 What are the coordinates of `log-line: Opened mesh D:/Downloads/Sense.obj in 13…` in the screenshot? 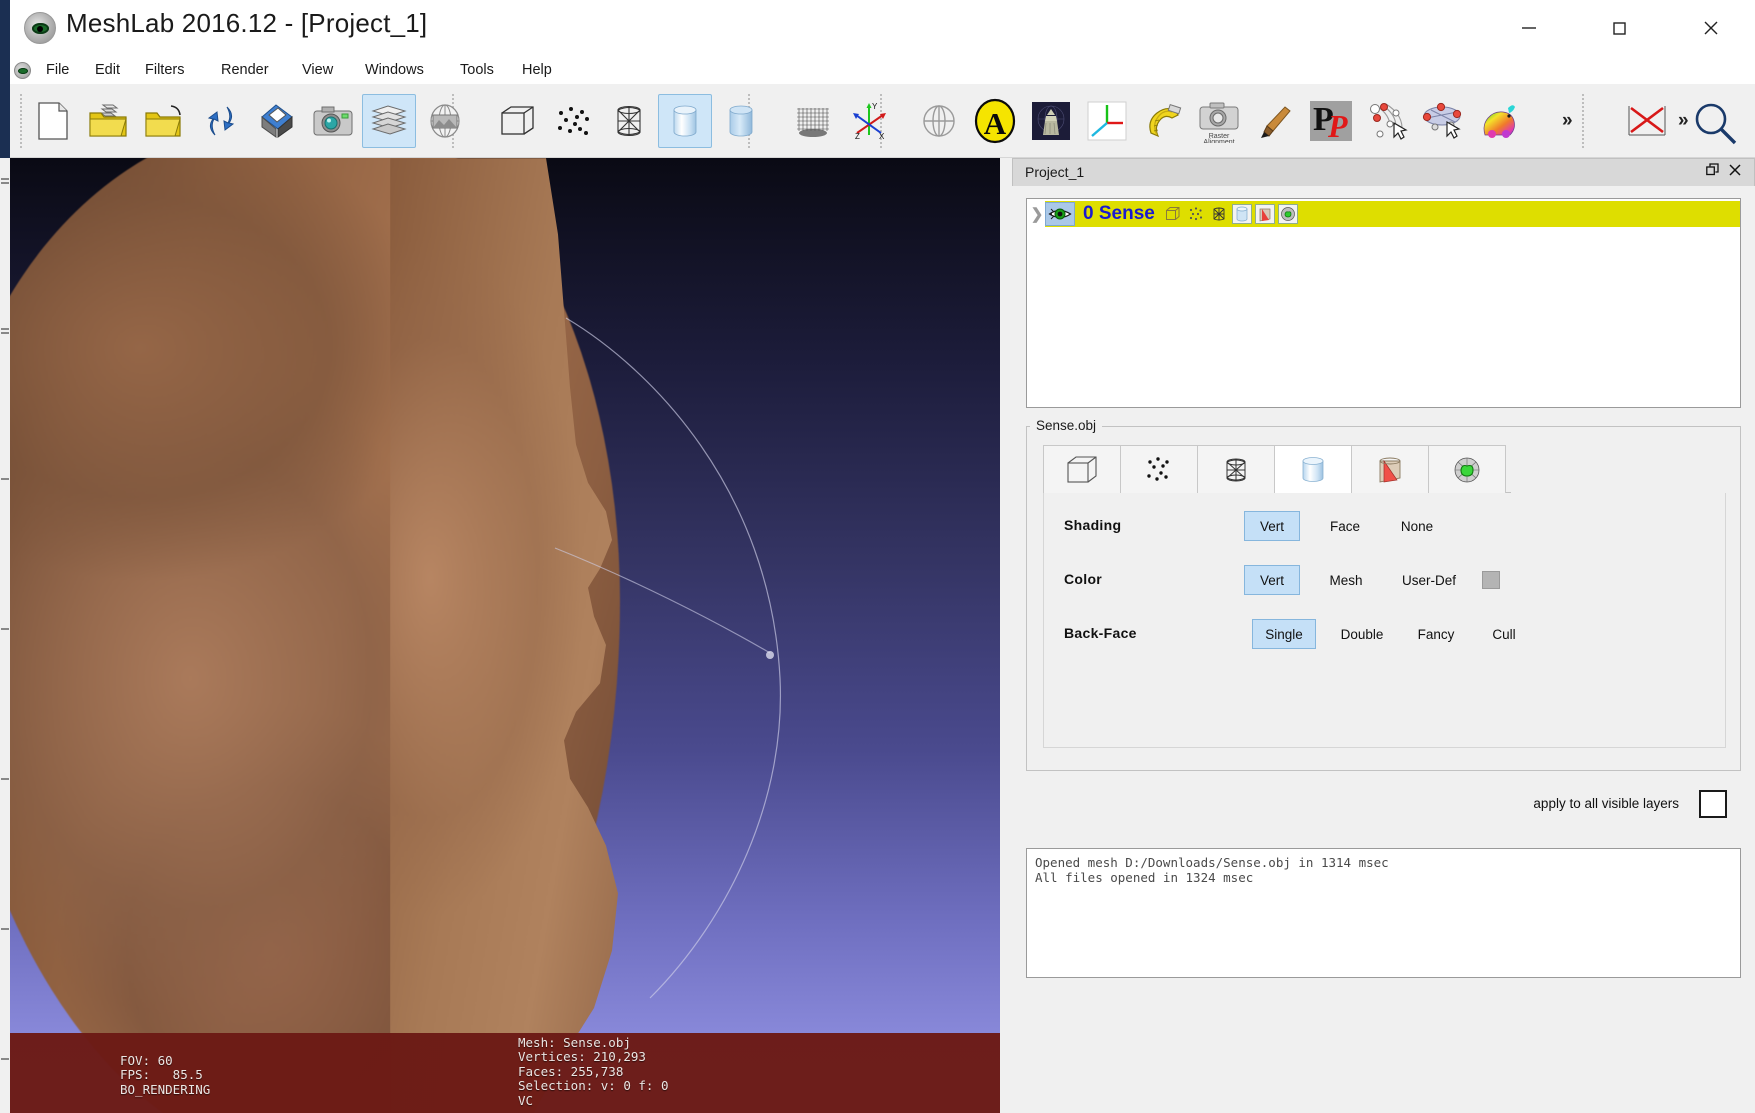 It's located at (1212, 862).